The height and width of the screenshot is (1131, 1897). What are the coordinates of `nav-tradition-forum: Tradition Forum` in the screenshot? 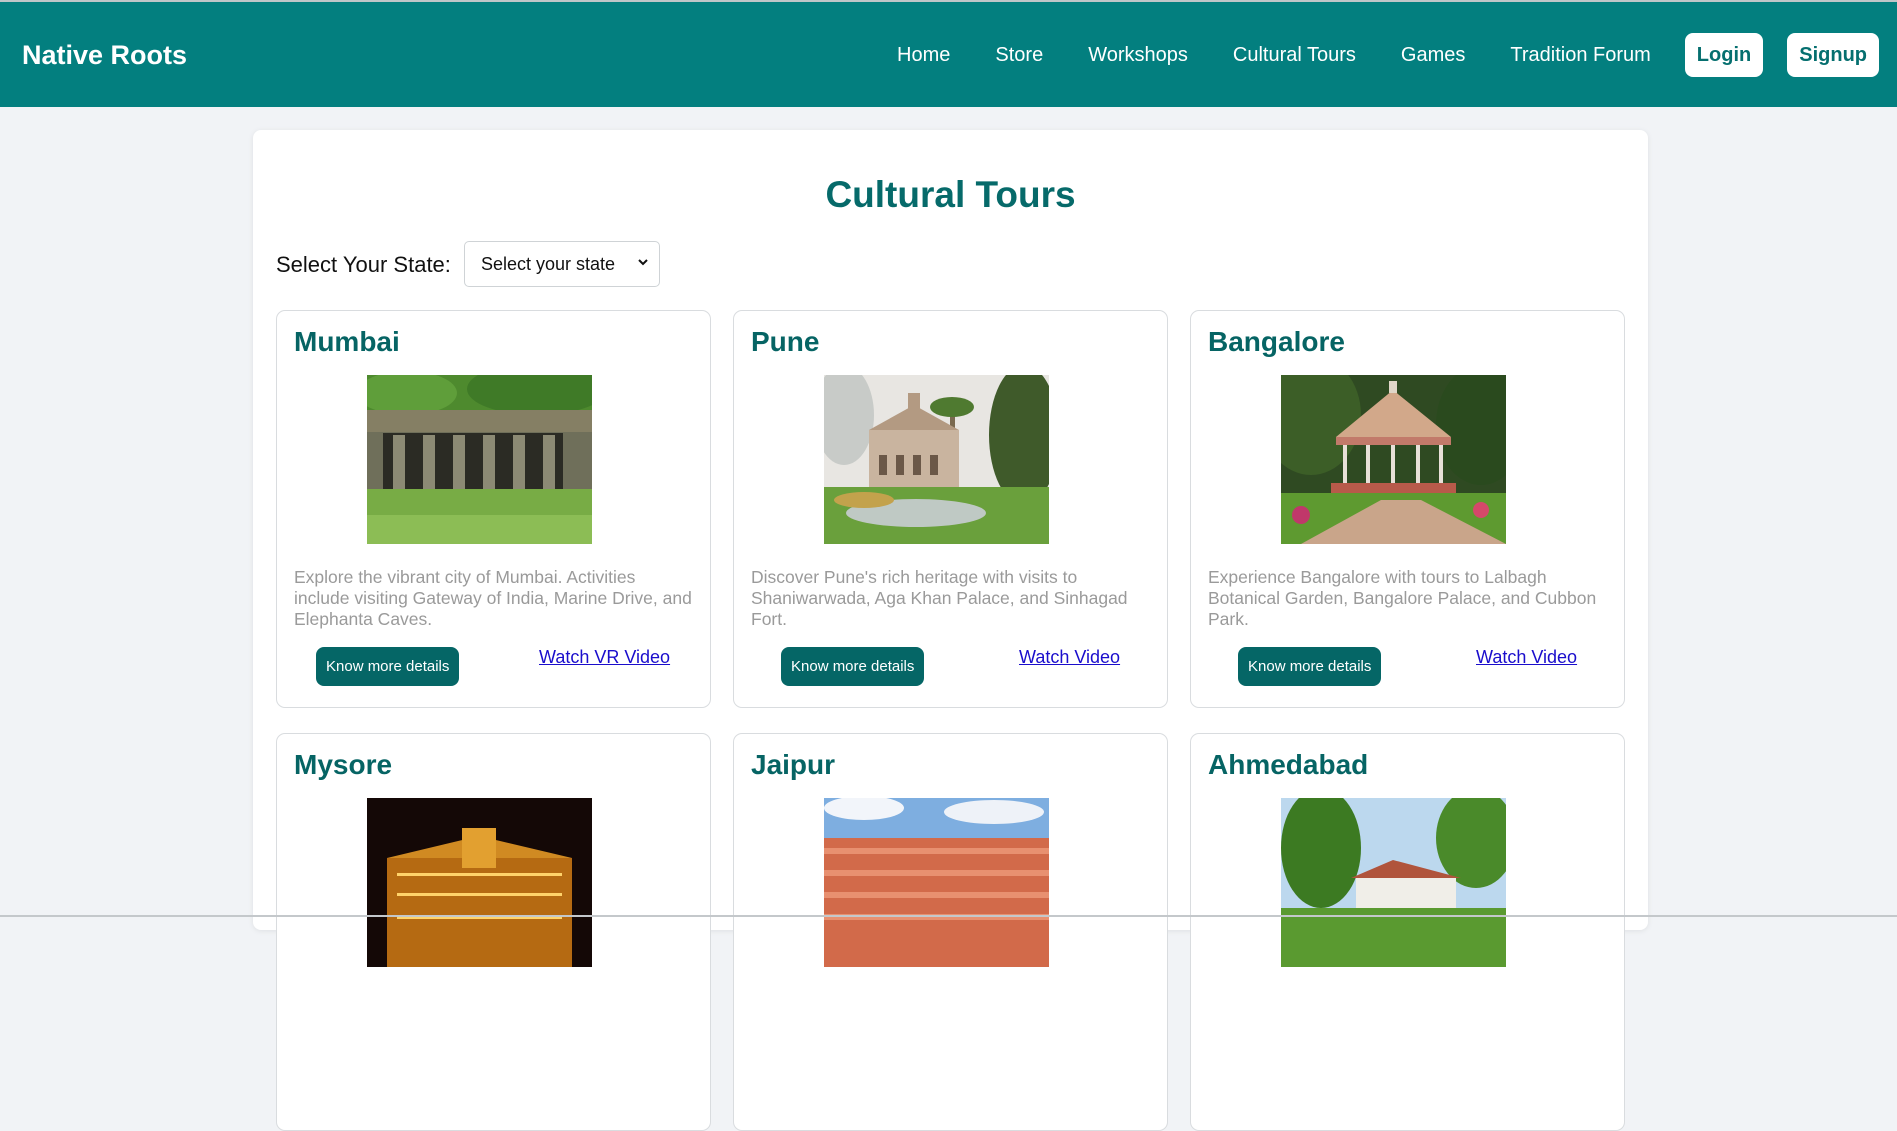 It's located at (1580, 55).